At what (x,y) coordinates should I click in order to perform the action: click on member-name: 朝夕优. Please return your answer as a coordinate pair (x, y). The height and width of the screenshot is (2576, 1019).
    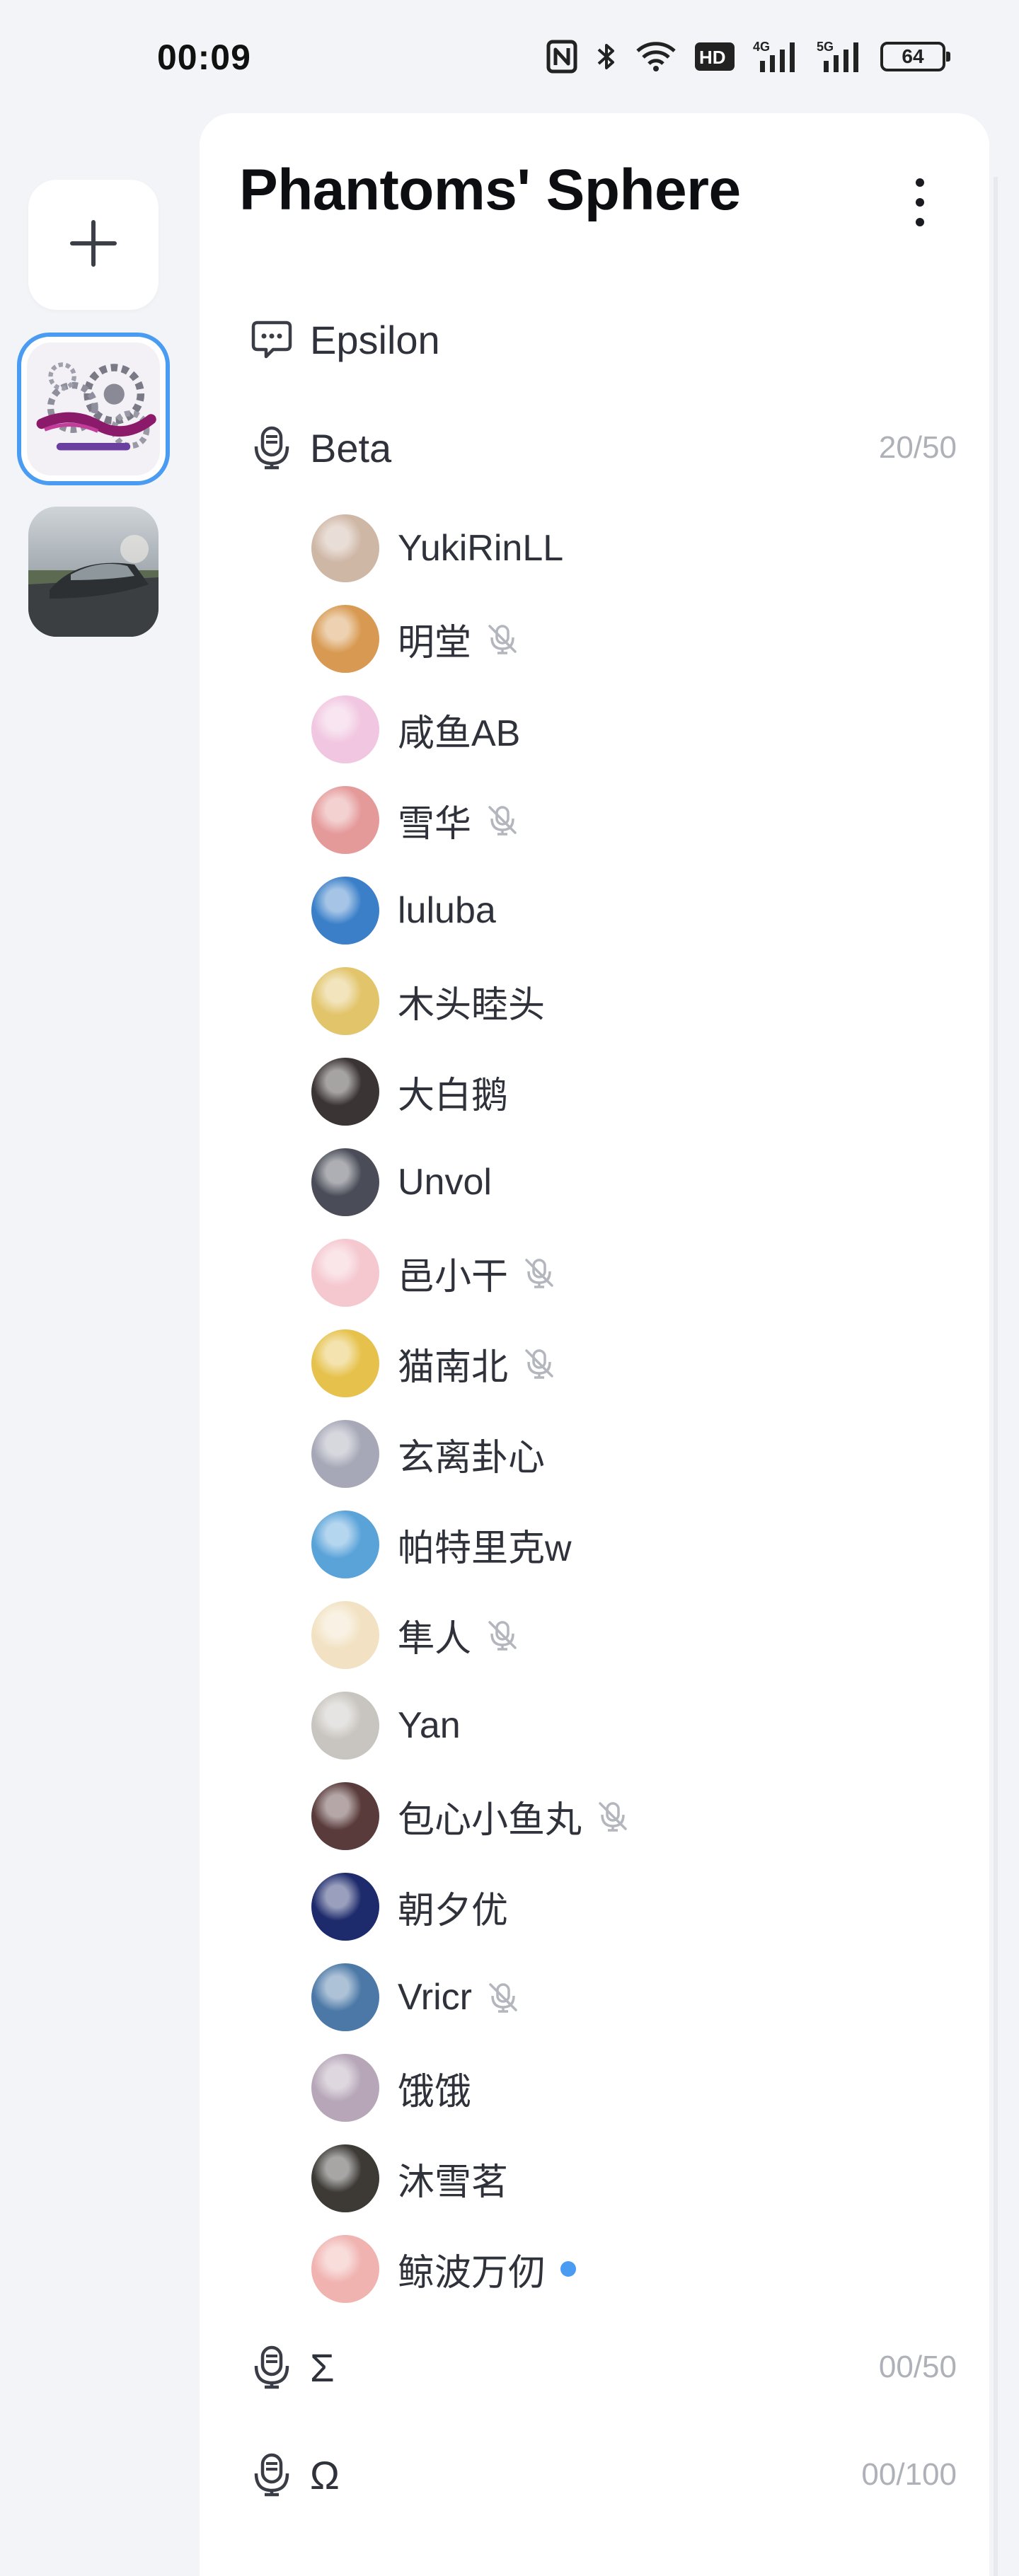
    Looking at the image, I should click on (454, 1910).